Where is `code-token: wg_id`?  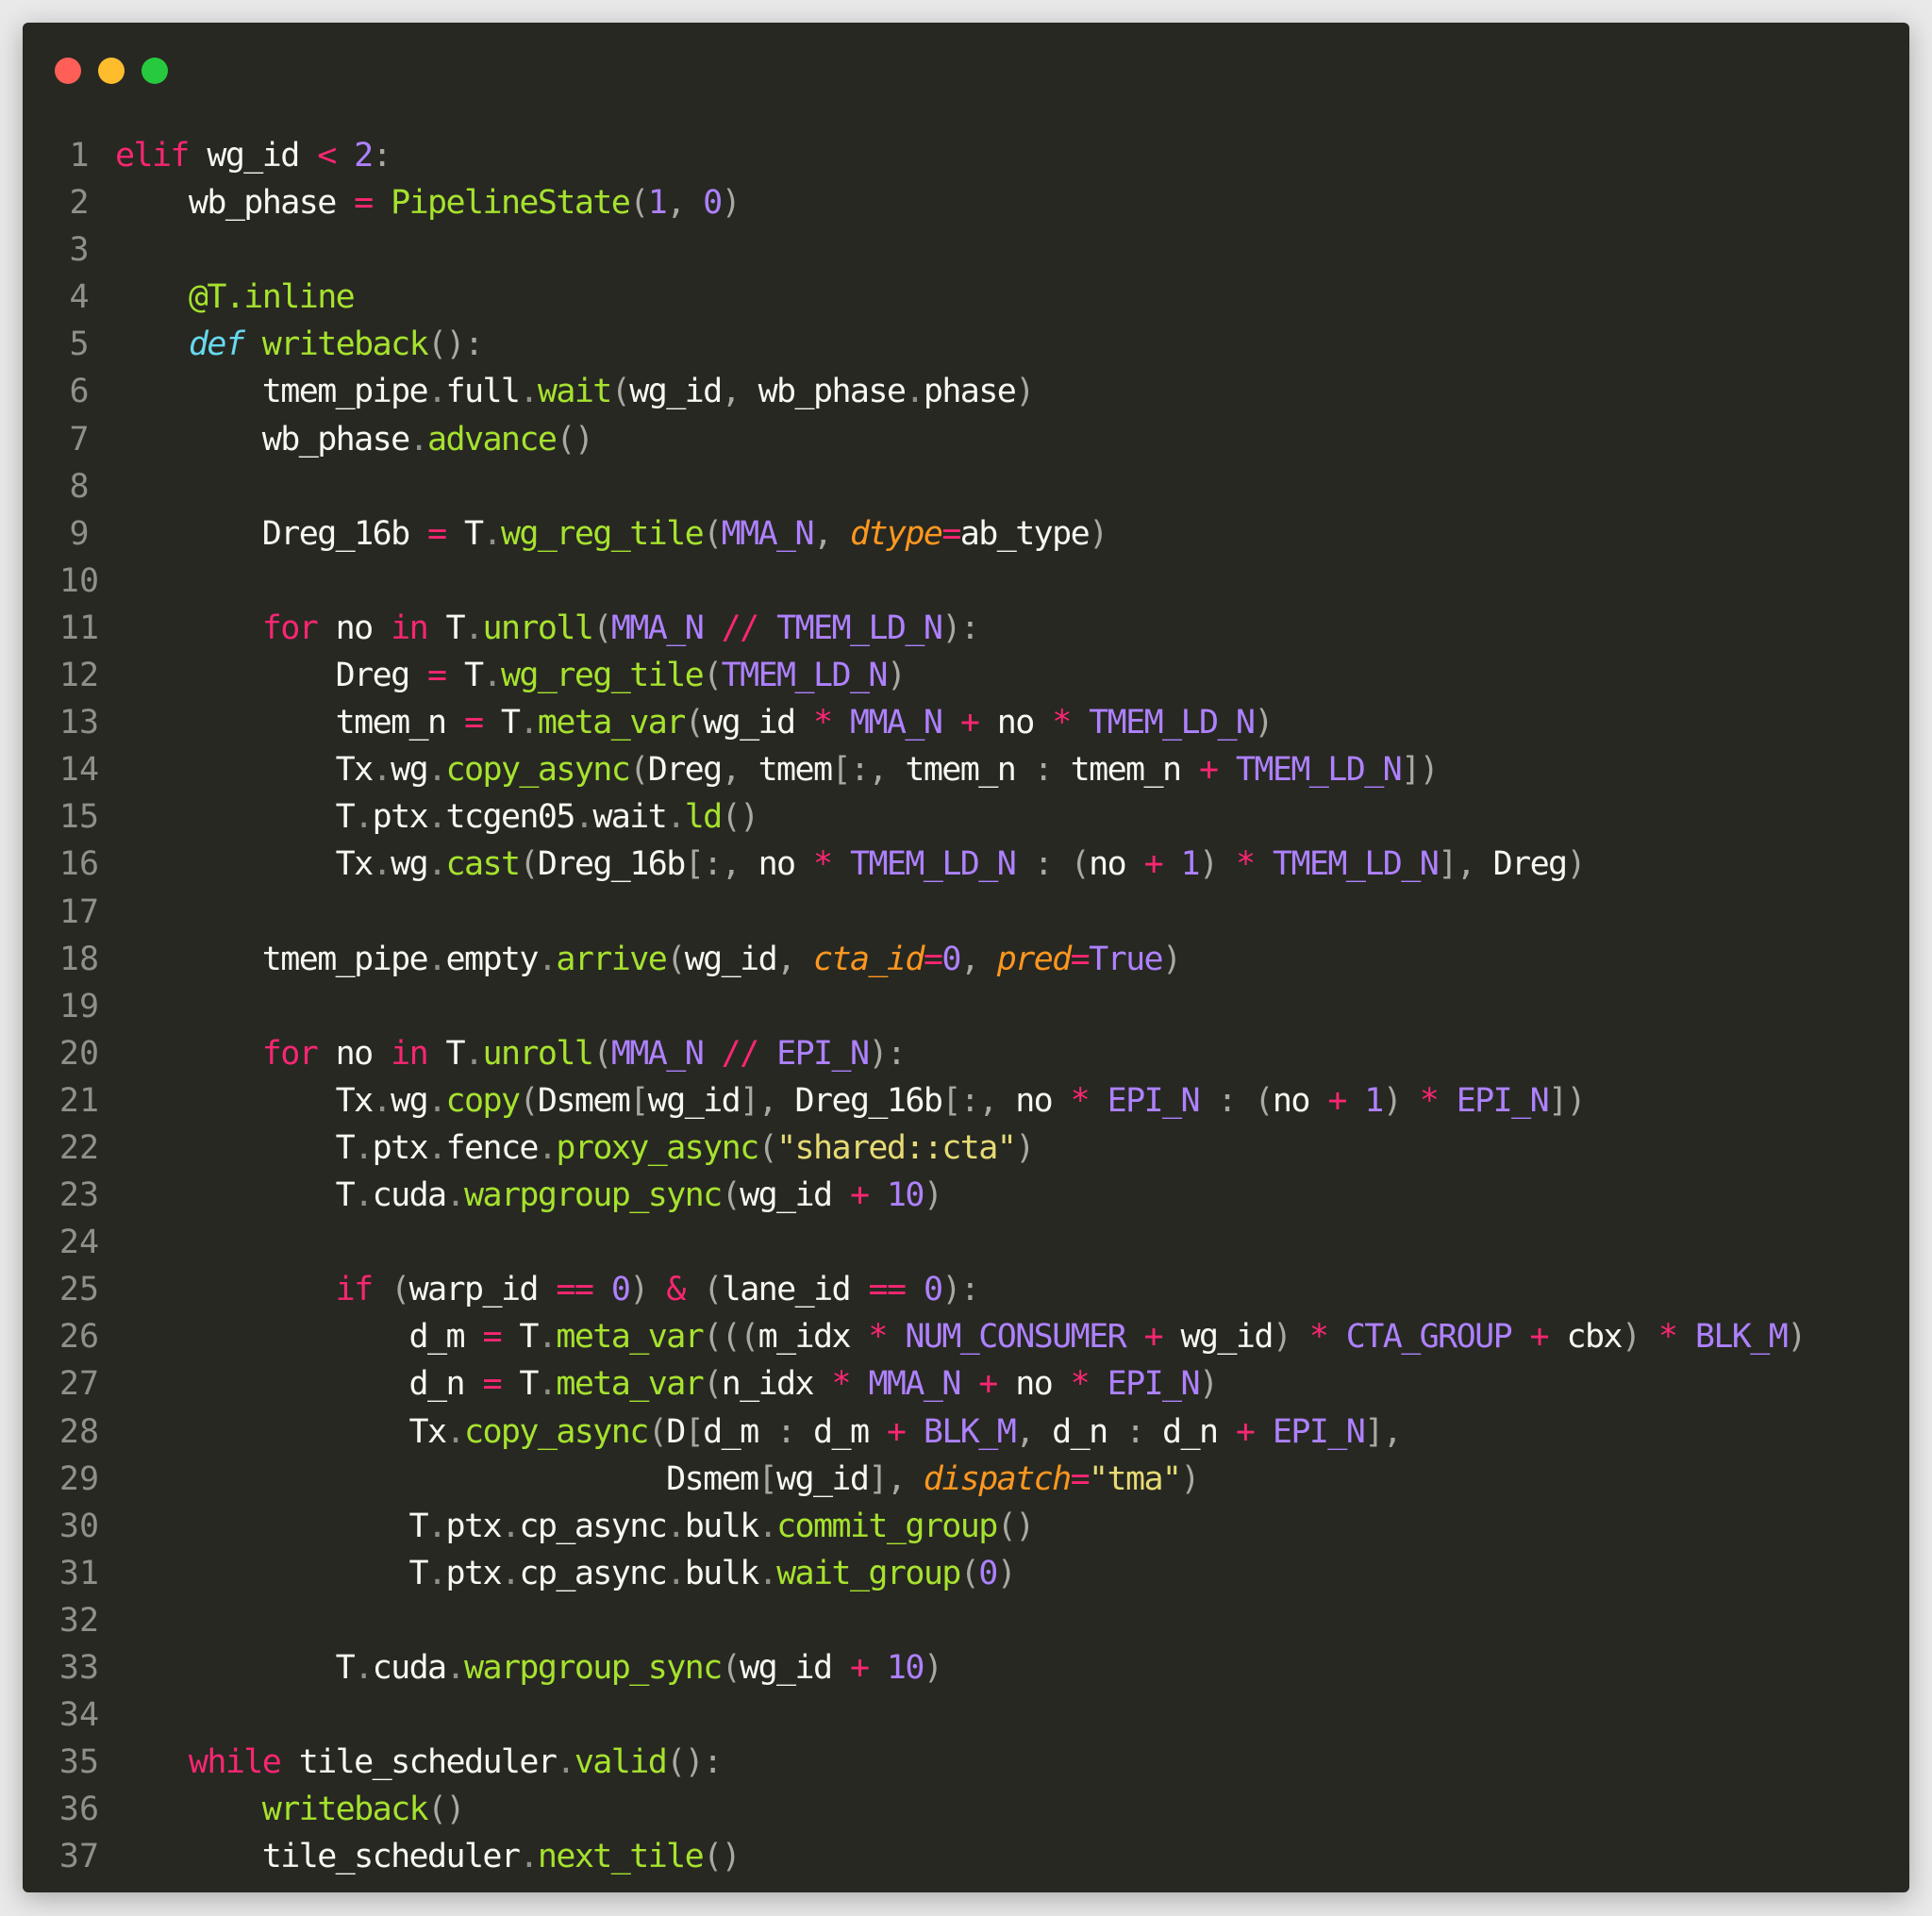
code-token: wg_id is located at coordinates (795, 1195).